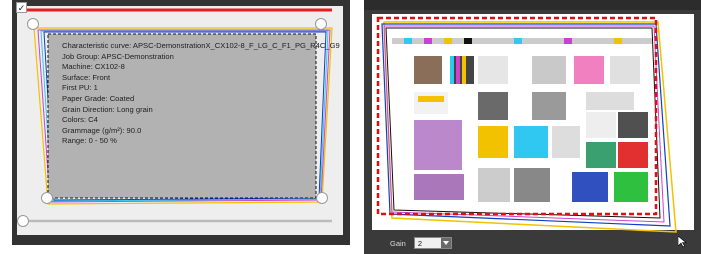 This screenshot has height=254, width=701. I want to click on info-job-group: Job Group: APSC-Demonstration, so click(118, 56).